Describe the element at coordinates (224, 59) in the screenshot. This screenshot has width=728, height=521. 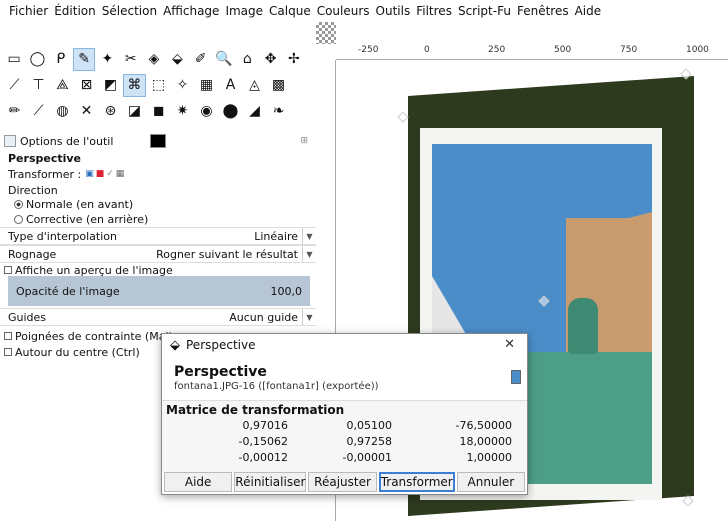
I see `tool-row1-9-icon: 🔍` at that location.